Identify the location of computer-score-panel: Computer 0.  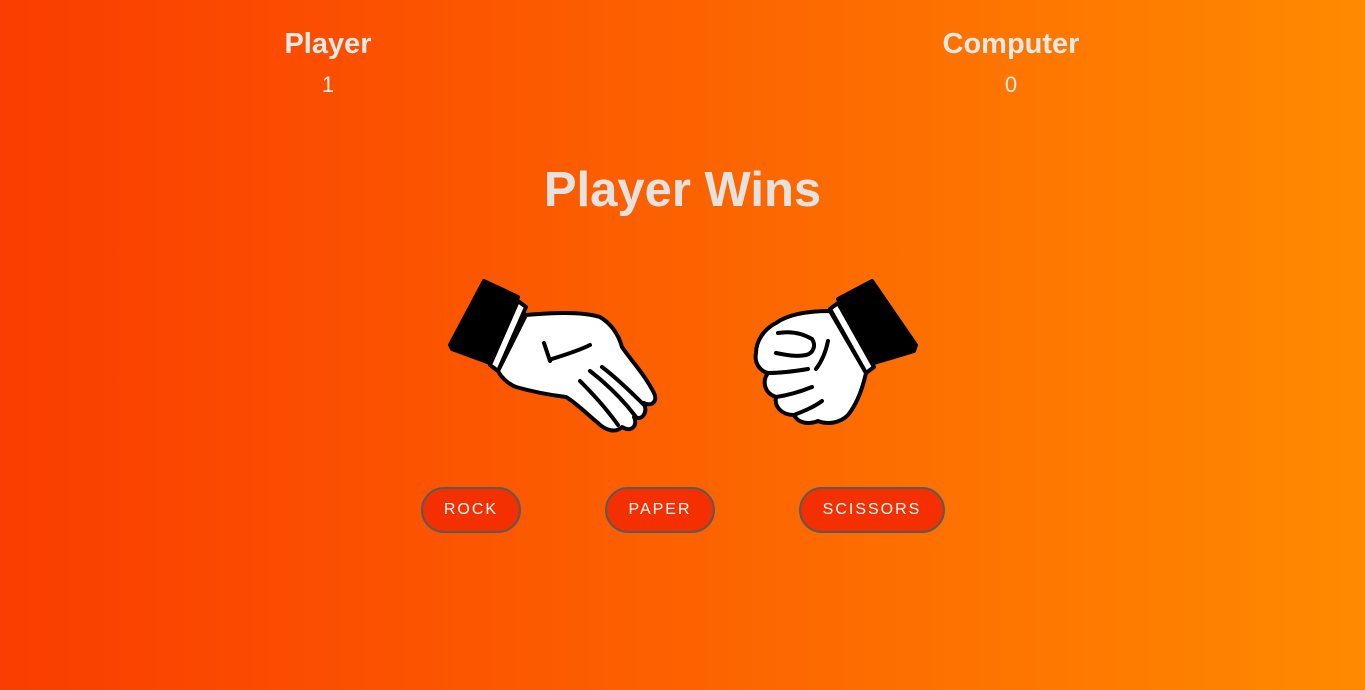
(1011, 62).